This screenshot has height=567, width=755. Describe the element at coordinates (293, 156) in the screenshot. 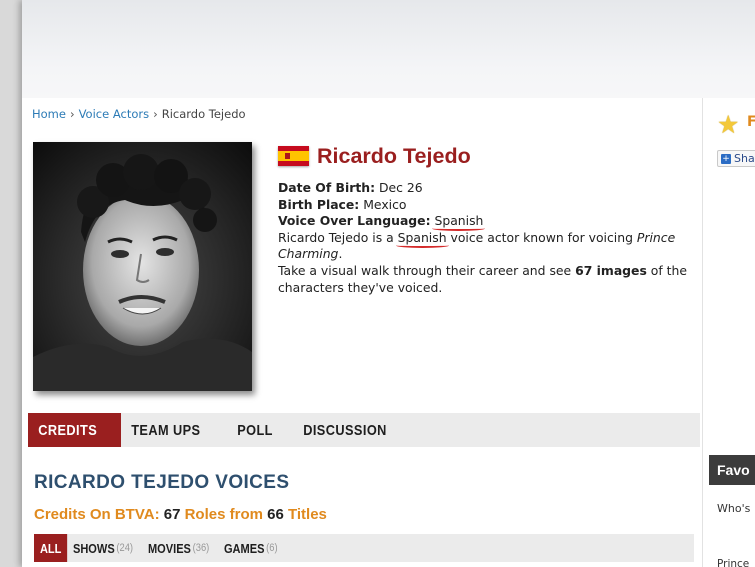

I see `spain-flag-icon` at that location.